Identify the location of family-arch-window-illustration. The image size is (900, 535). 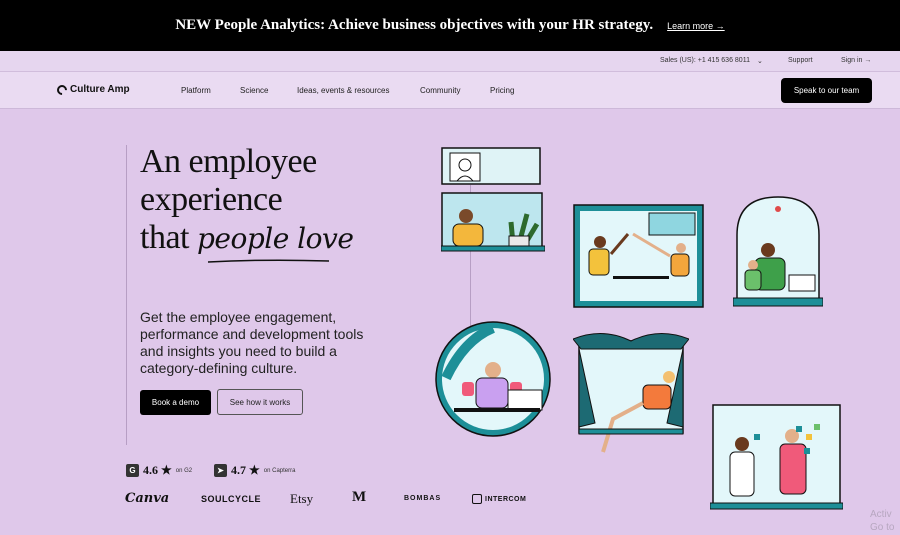
(778, 251).